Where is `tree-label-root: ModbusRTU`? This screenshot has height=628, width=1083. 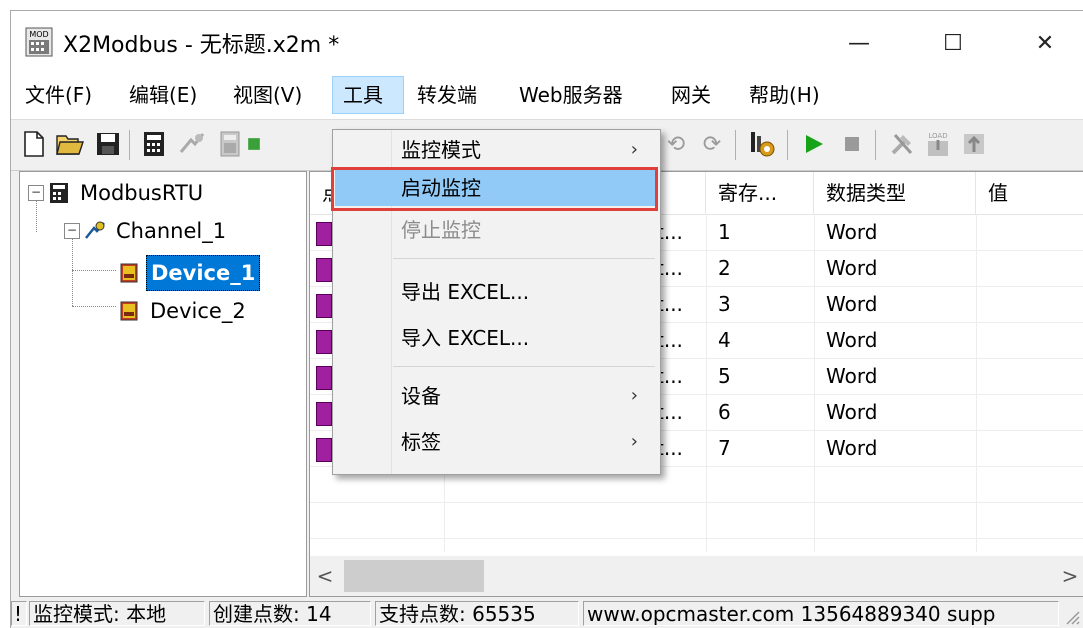
tree-label-root: ModbusRTU is located at coordinates (142, 193).